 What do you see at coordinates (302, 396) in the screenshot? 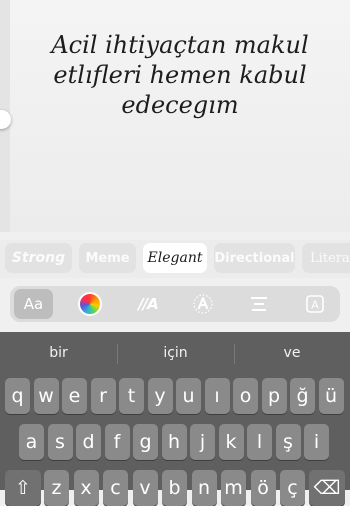
I see `key-ğ: ğ` at bounding box center [302, 396].